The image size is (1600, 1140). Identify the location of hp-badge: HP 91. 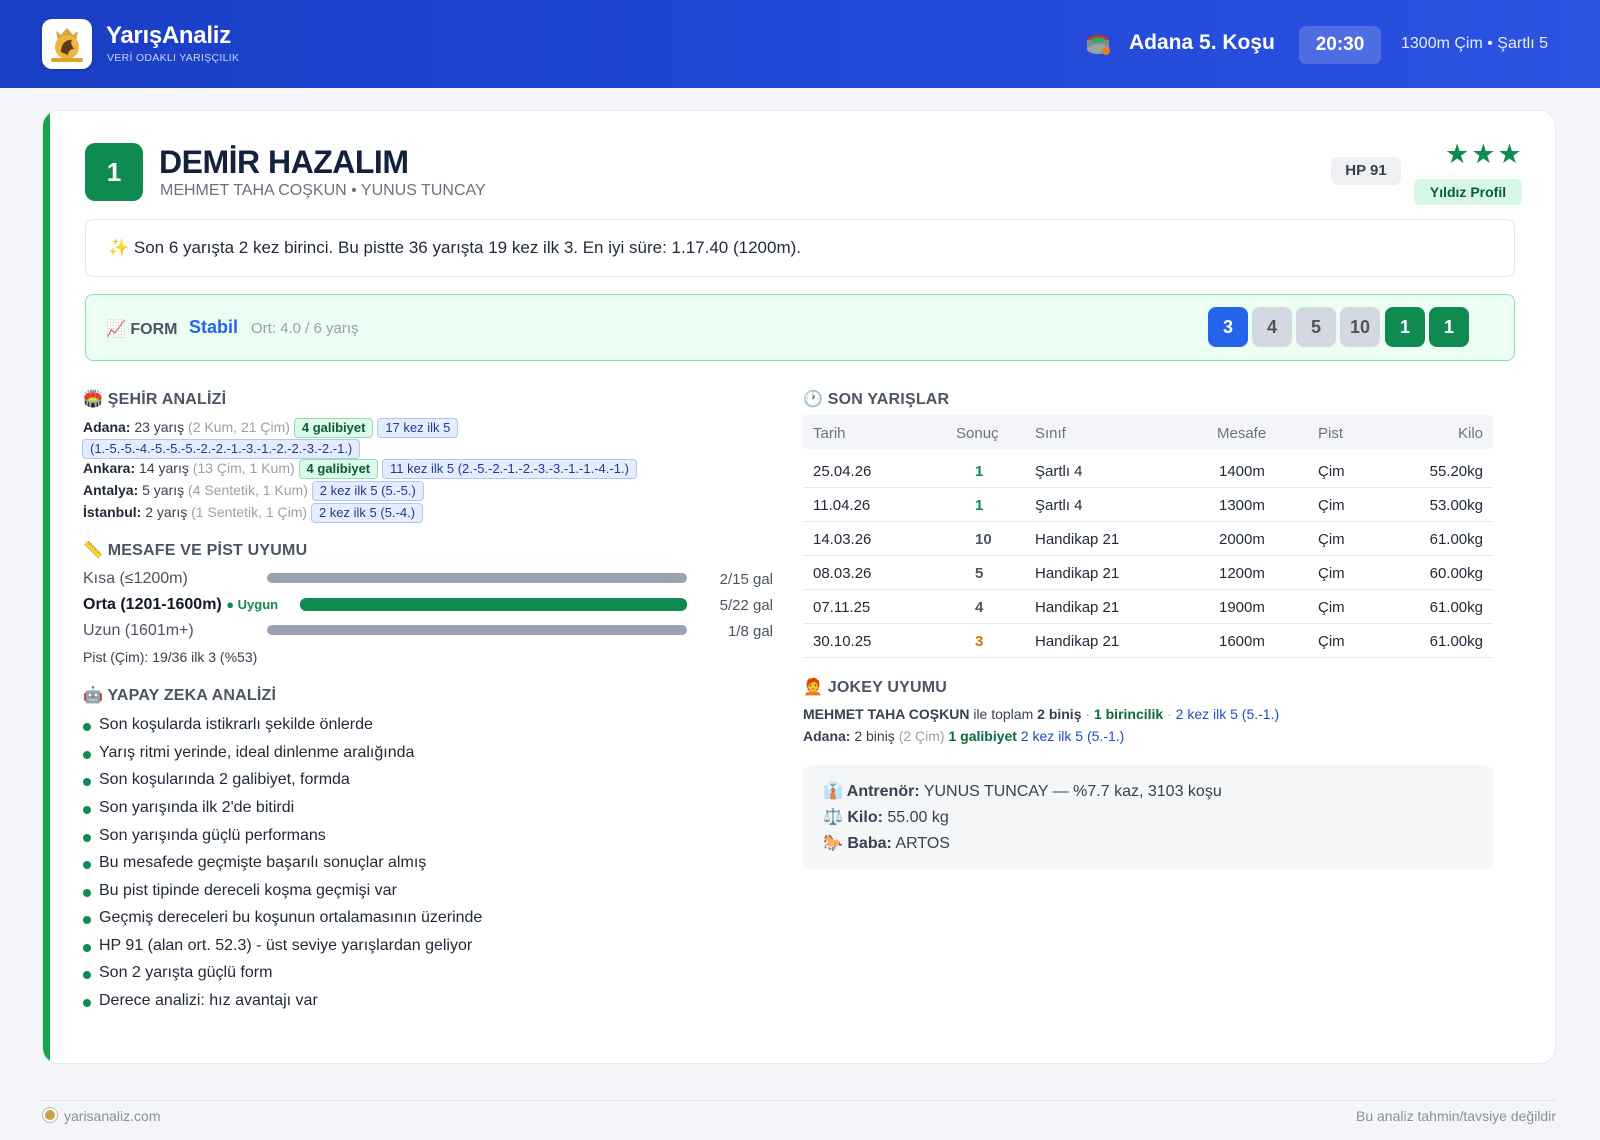
(1366, 171).